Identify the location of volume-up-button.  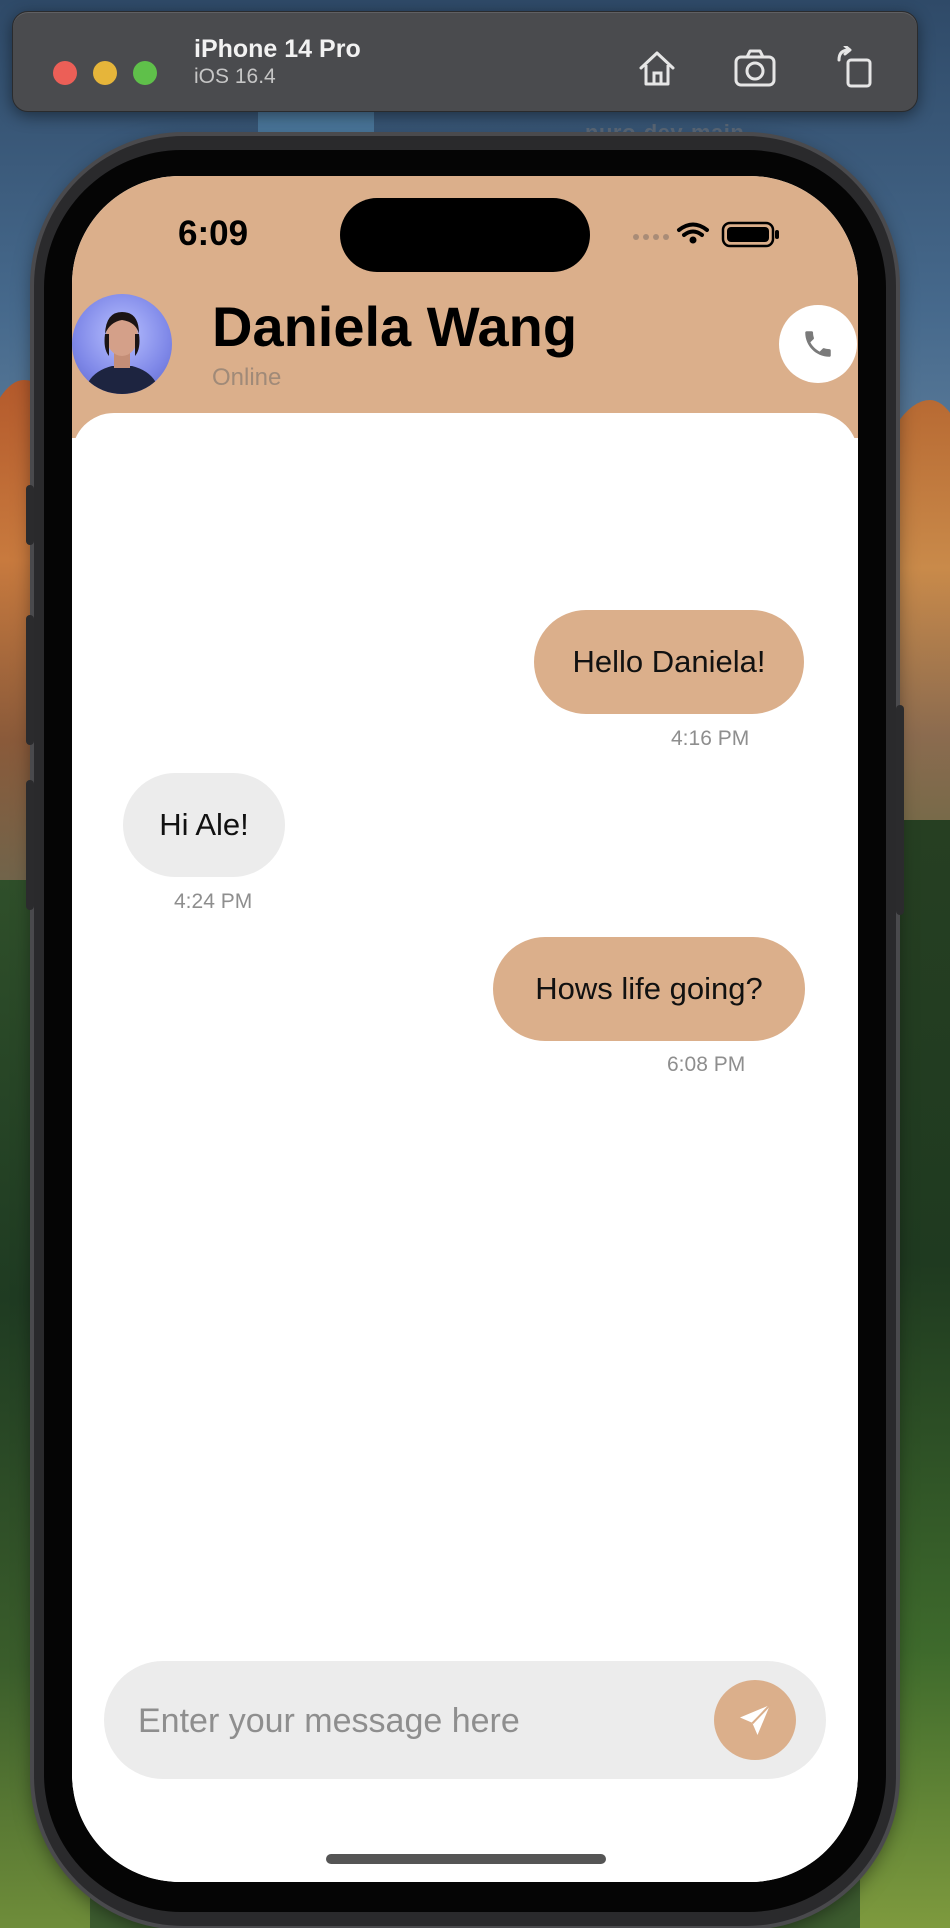
(30, 680).